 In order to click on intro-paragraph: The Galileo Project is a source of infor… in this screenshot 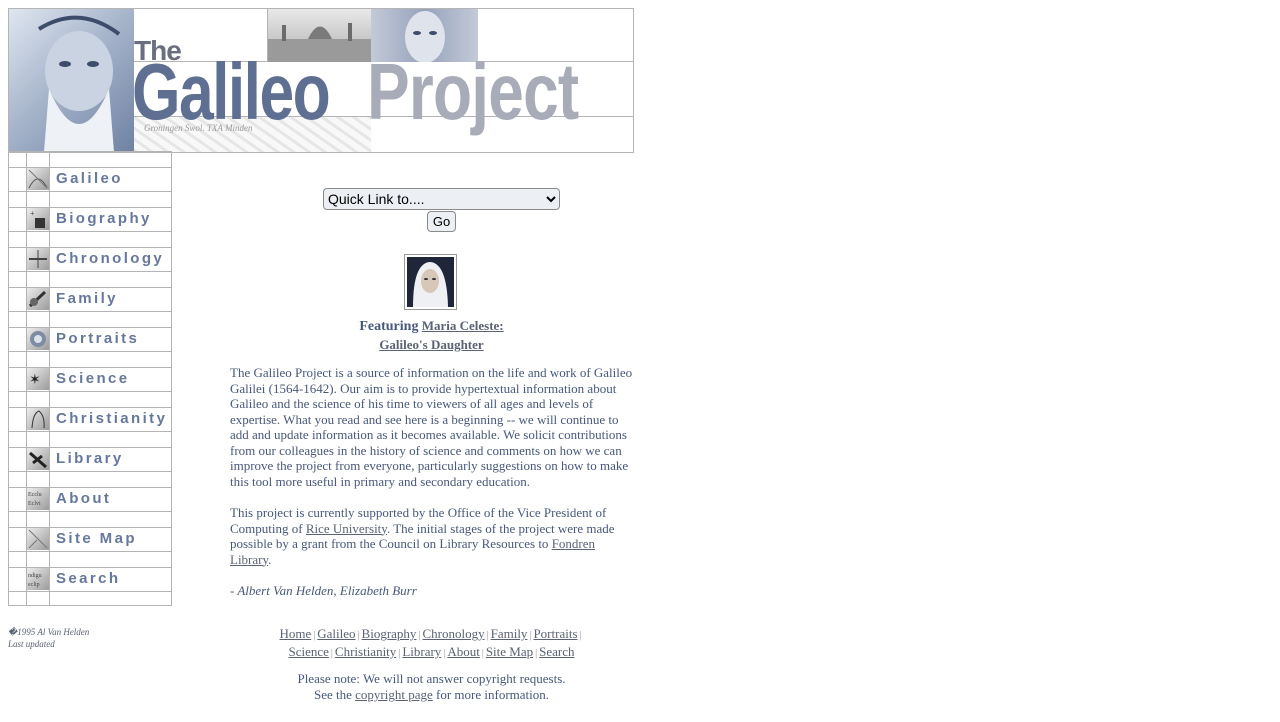, I will do `click(431, 427)`.